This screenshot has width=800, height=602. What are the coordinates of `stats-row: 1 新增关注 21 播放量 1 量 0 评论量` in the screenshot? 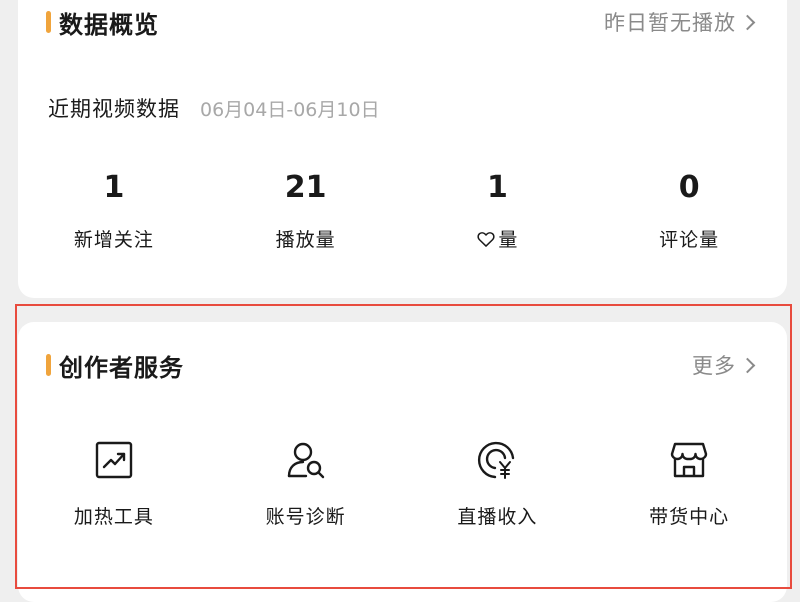 It's located at (402, 210).